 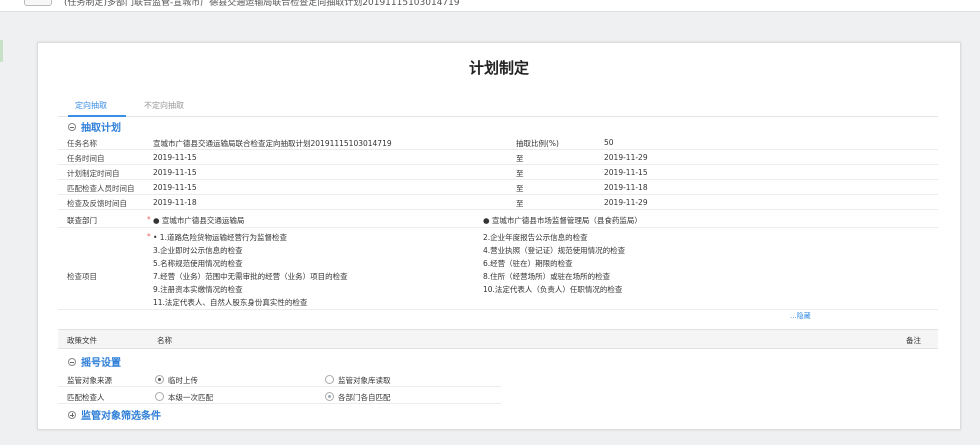 I want to click on tab-directed: 定向抽取, so click(x=91, y=105).